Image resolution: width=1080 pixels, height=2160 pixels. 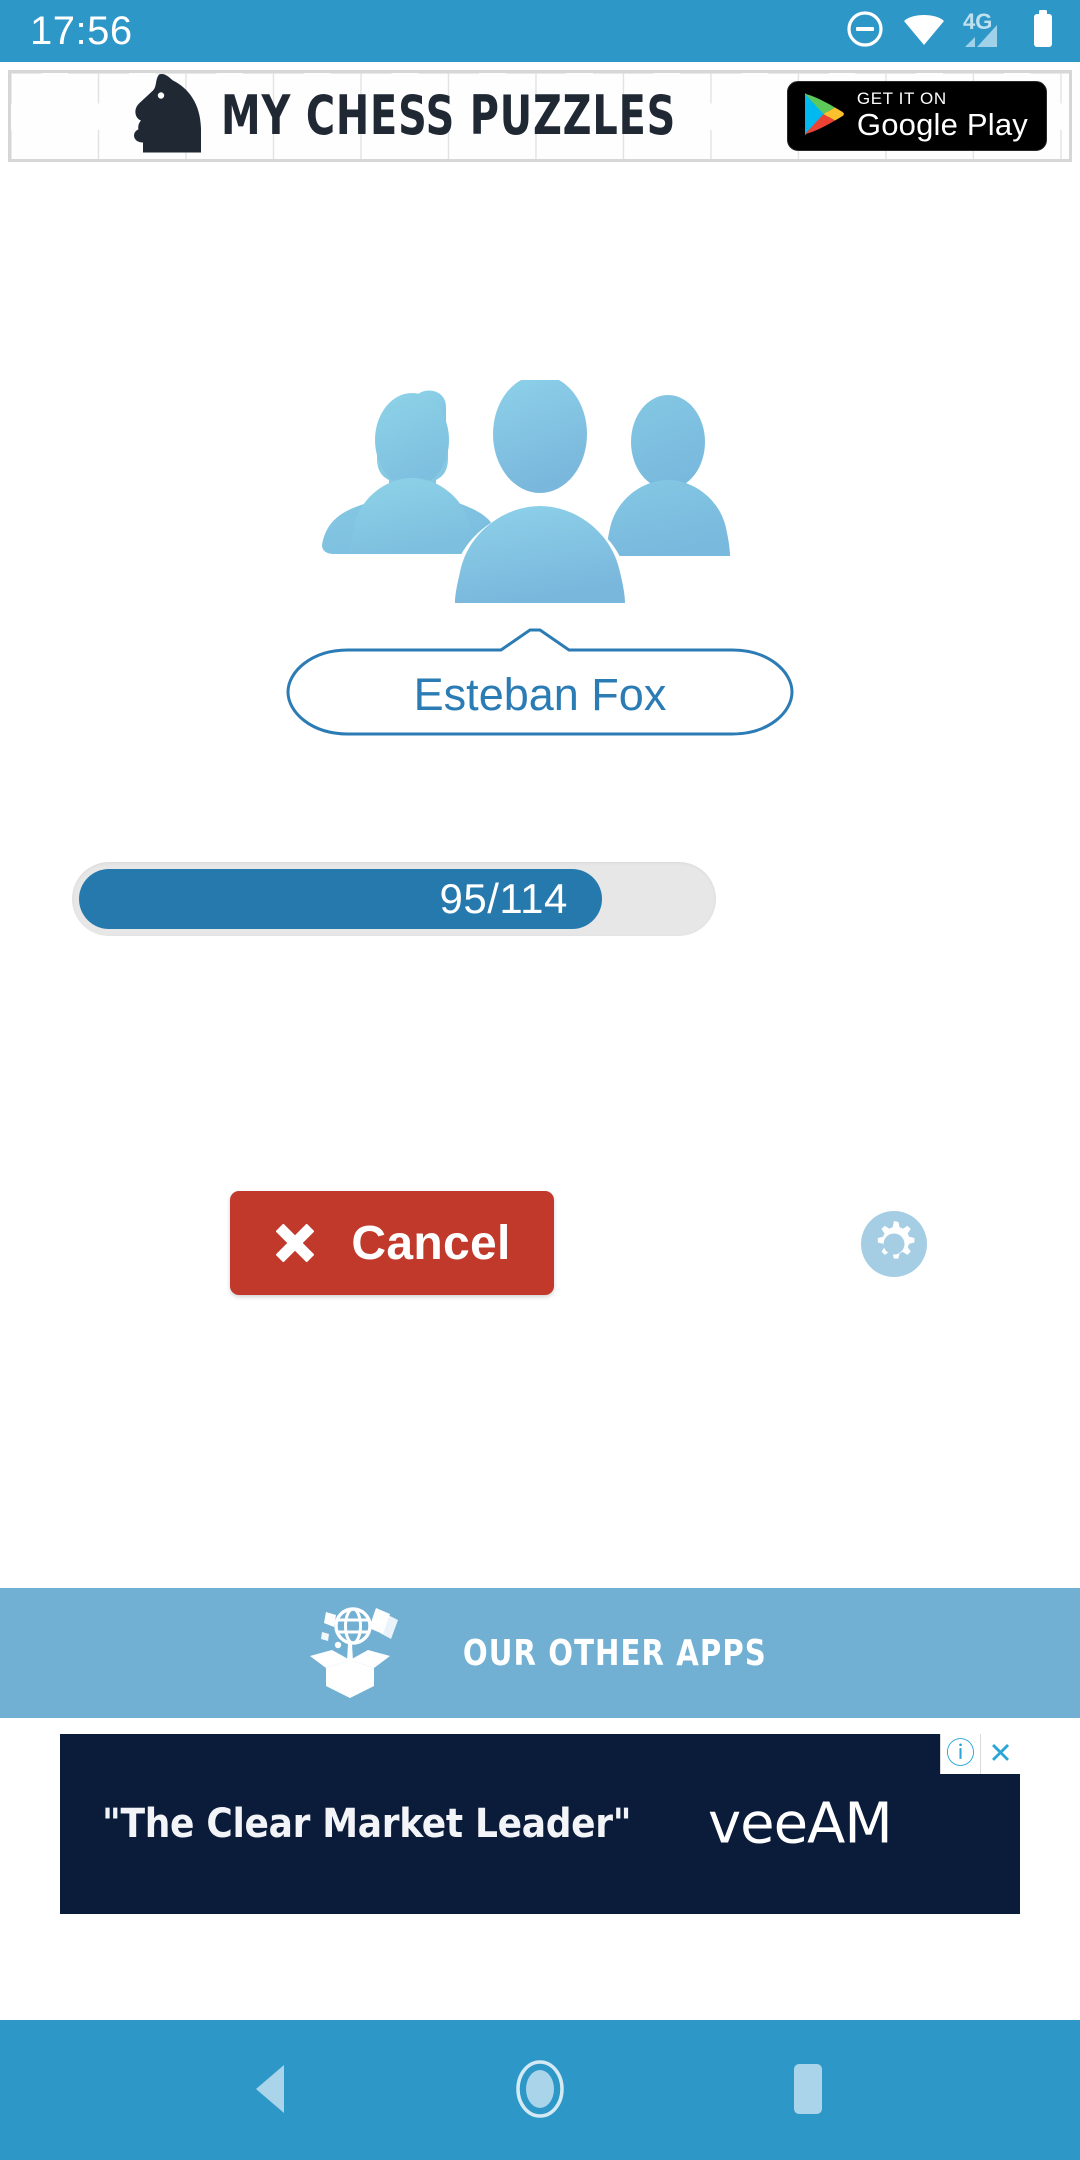 What do you see at coordinates (901, 98) in the screenshot?
I see `google-play-prefix: GET IT ON` at bounding box center [901, 98].